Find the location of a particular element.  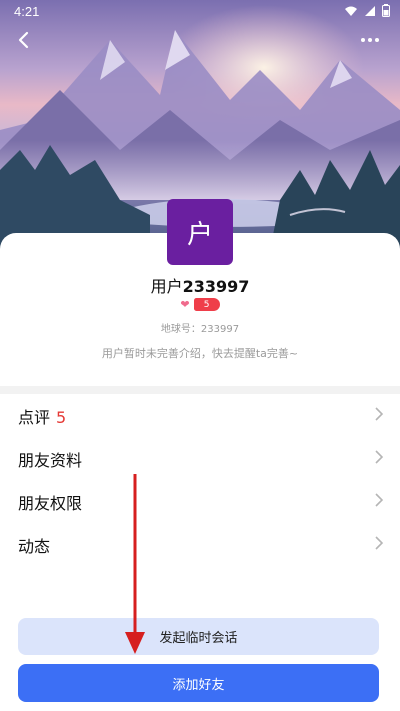

menu-item-moments: 动态 is located at coordinates (200, 544).